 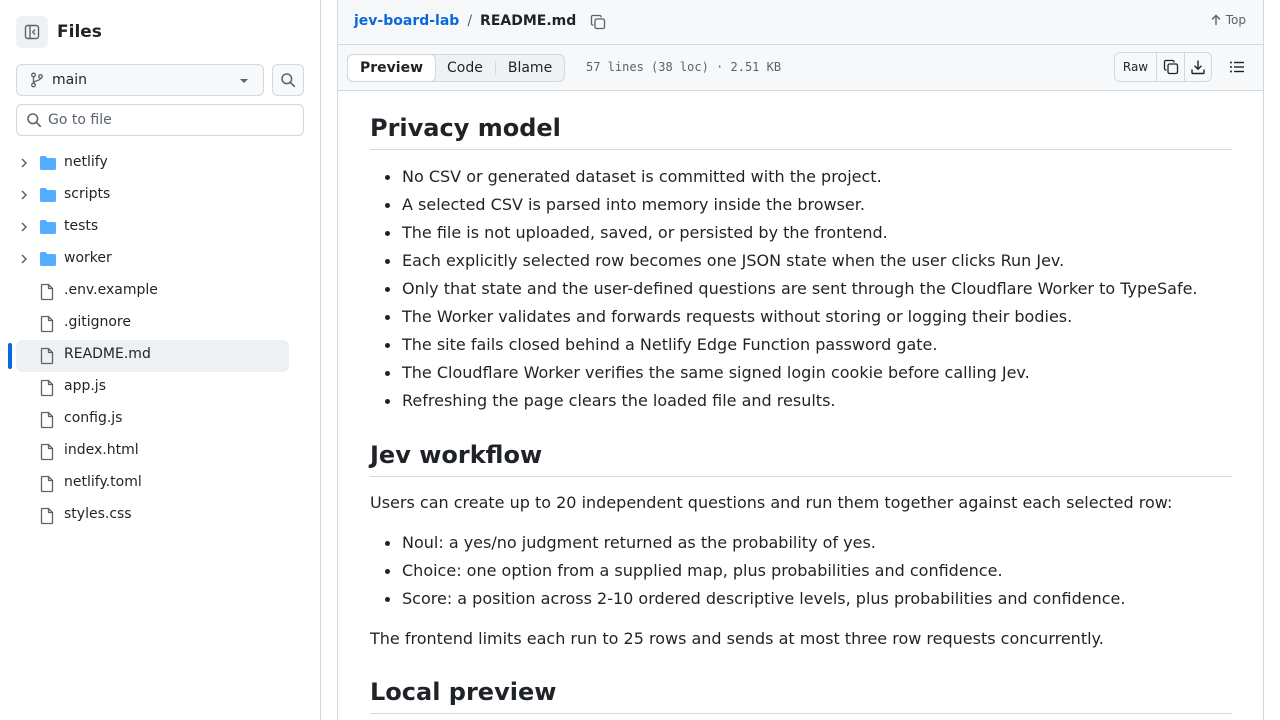 What do you see at coordinates (244, 81) in the screenshot?
I see `caret-down-icon` at bounding box center [244, 81].